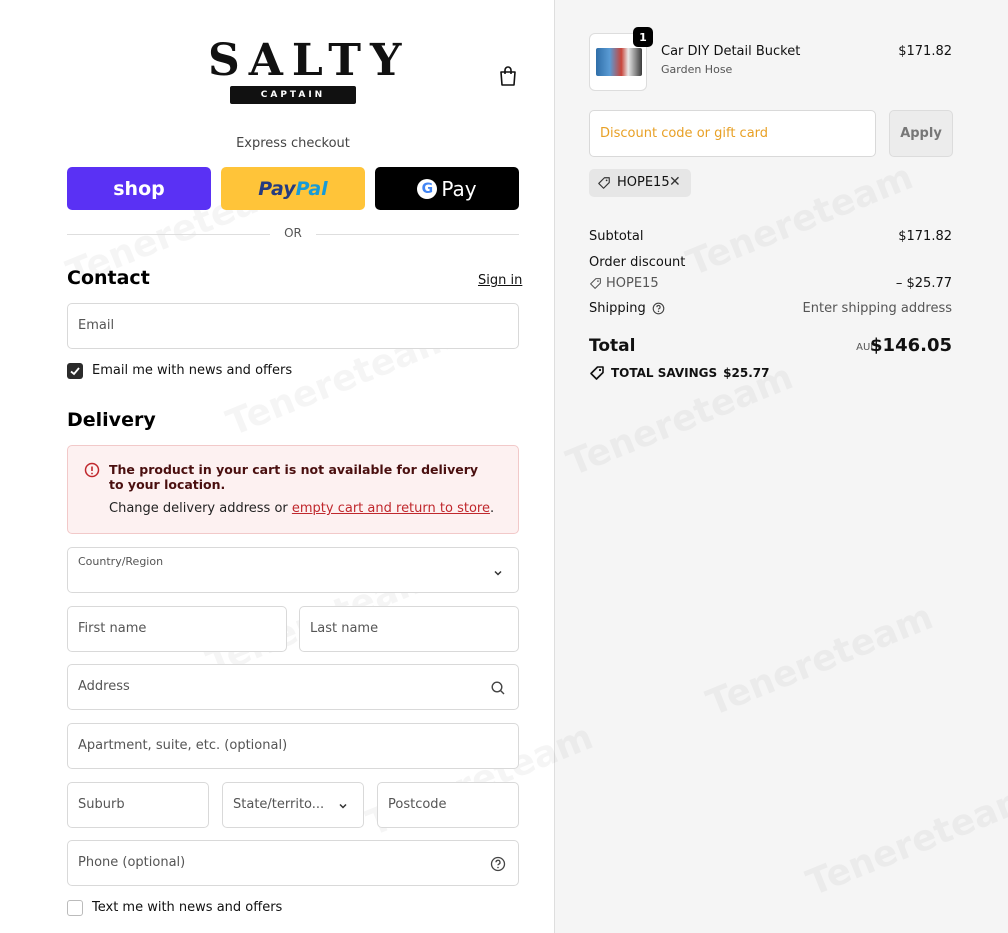  What do you see at coordinates (697, 69) in the screenshot?
I see `product-variant: Garden Hose` at bounding box center [697, 69].